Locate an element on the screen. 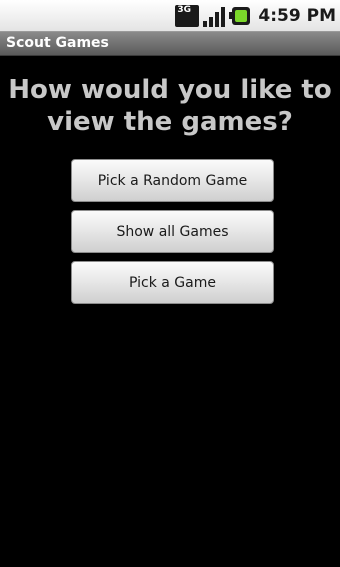 This screenshot has height=567, width=340. network-3g-icon: 3G is located at coordinates (187, 16).